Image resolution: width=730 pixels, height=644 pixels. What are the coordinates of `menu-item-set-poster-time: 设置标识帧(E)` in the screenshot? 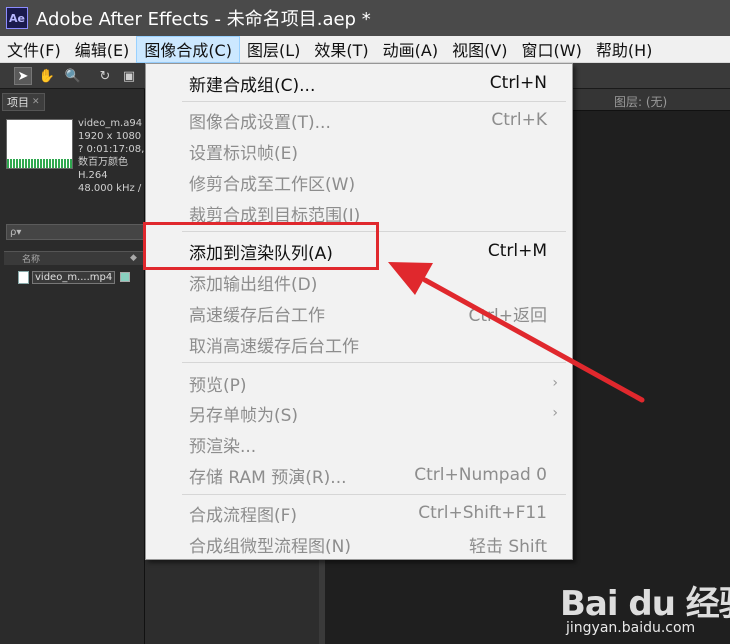 It's located at (359, 151).